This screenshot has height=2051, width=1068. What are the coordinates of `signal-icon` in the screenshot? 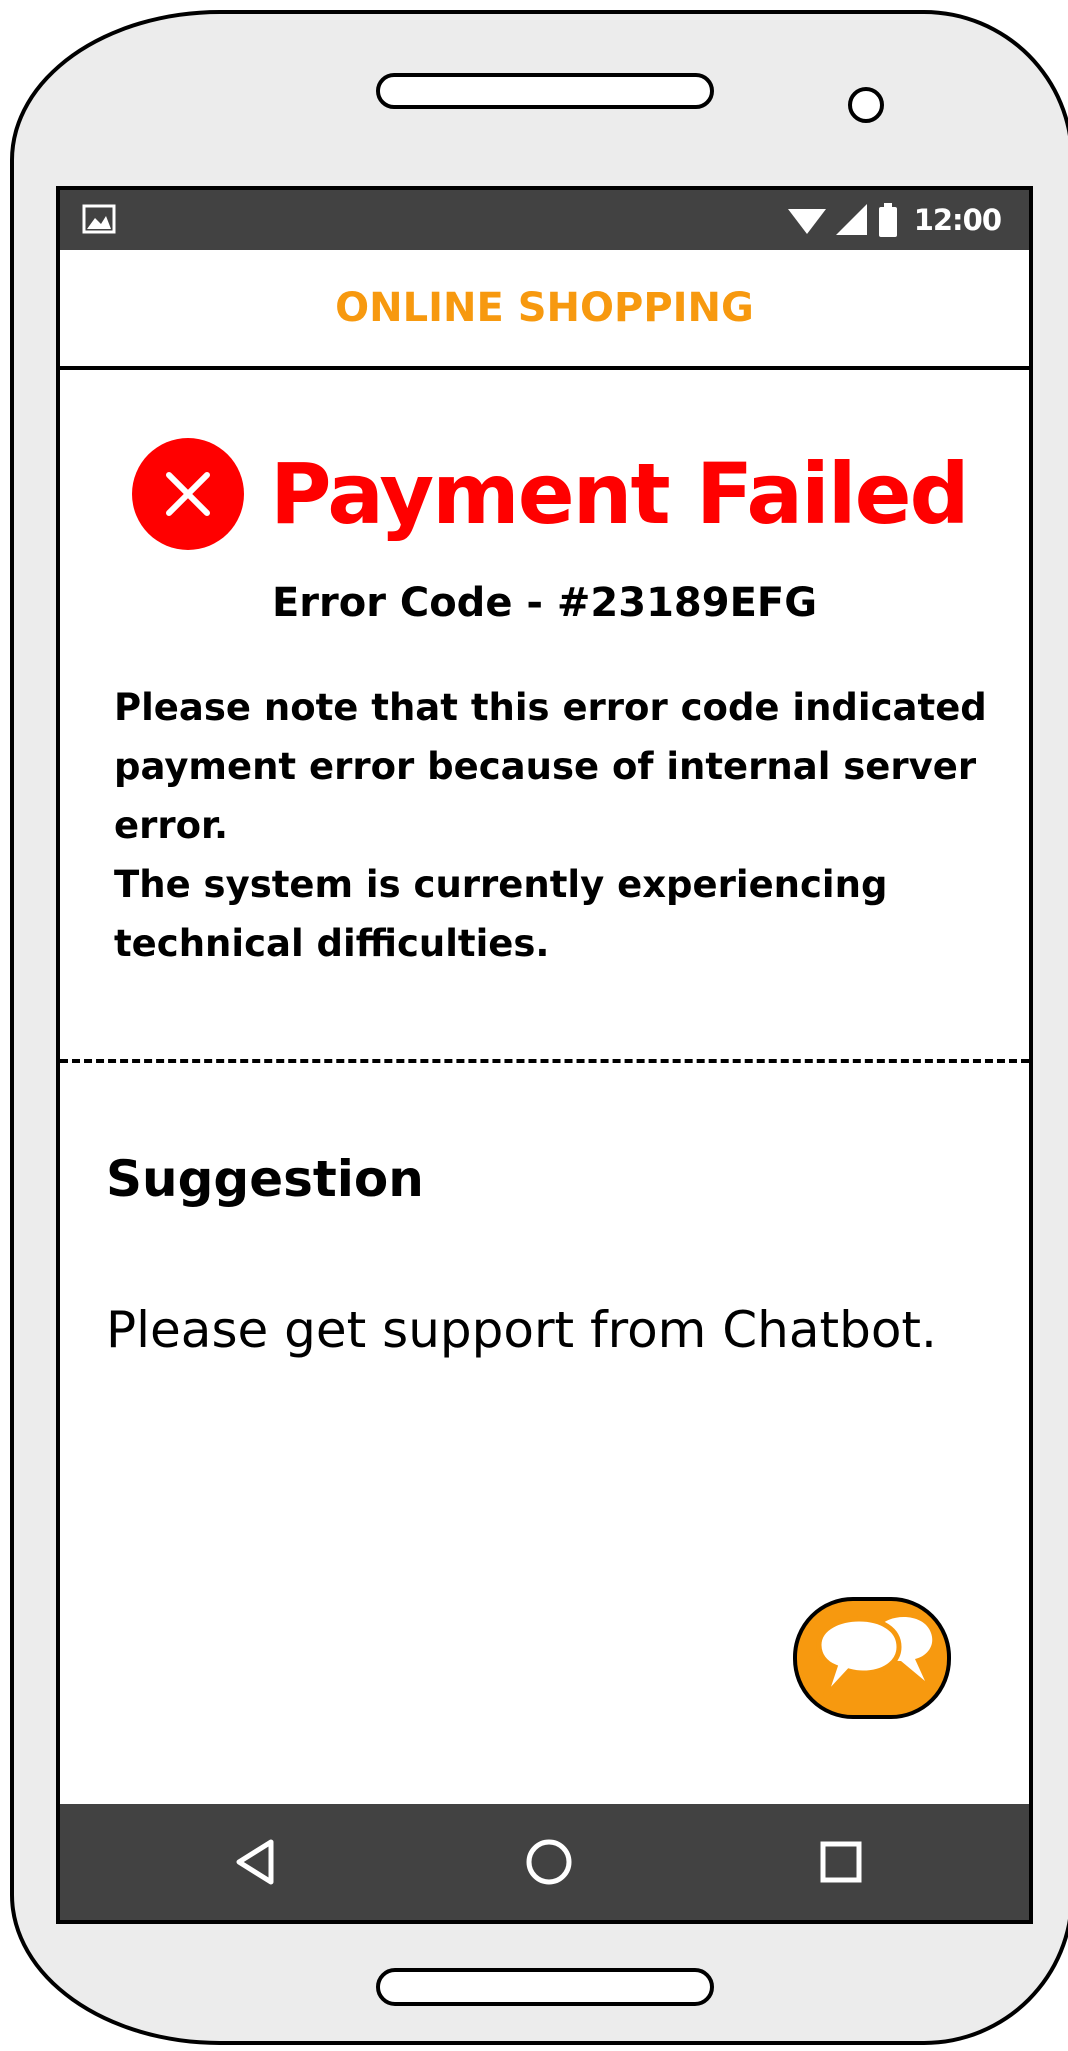 It's located at (851, 219).